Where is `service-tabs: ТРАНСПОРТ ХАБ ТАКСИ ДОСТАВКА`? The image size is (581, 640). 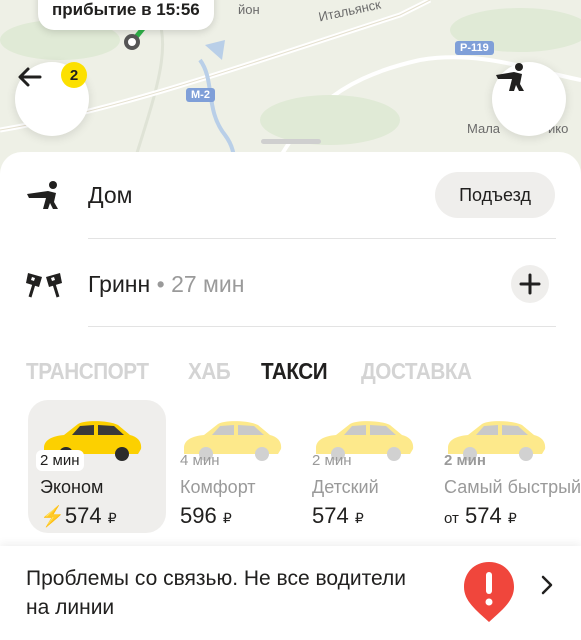 service-tabs: ТРАНСПОРТ ХАБ ТАКСИ ДОСТАВКА is located at coordinates (255, 371).